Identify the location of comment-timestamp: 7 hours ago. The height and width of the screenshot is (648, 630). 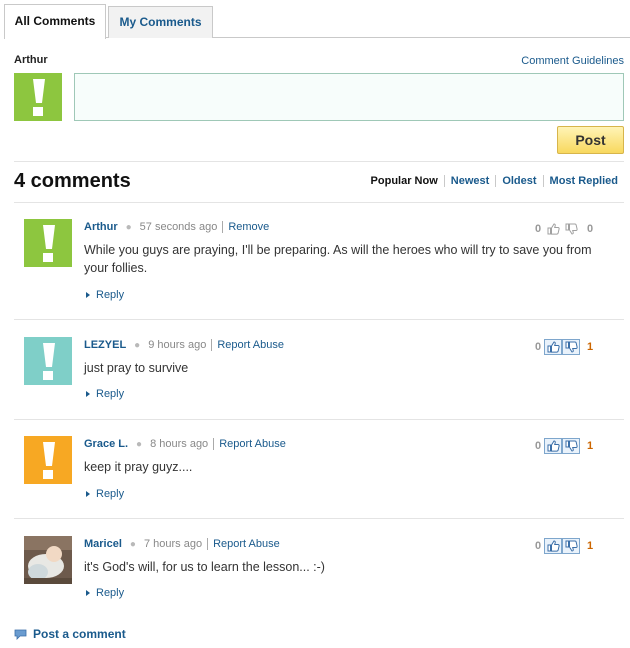
(176, 544).